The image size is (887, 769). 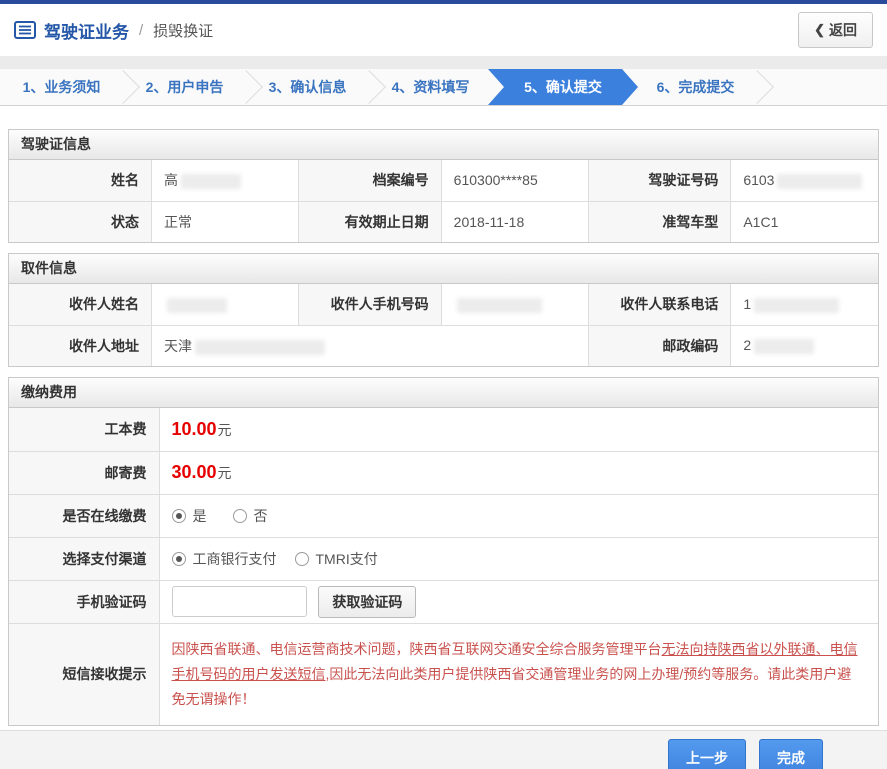 What do you see at coordinates (843, 30) in the screenshot?
I see `back-button-label: 返回` at bounding box center [843, 30].